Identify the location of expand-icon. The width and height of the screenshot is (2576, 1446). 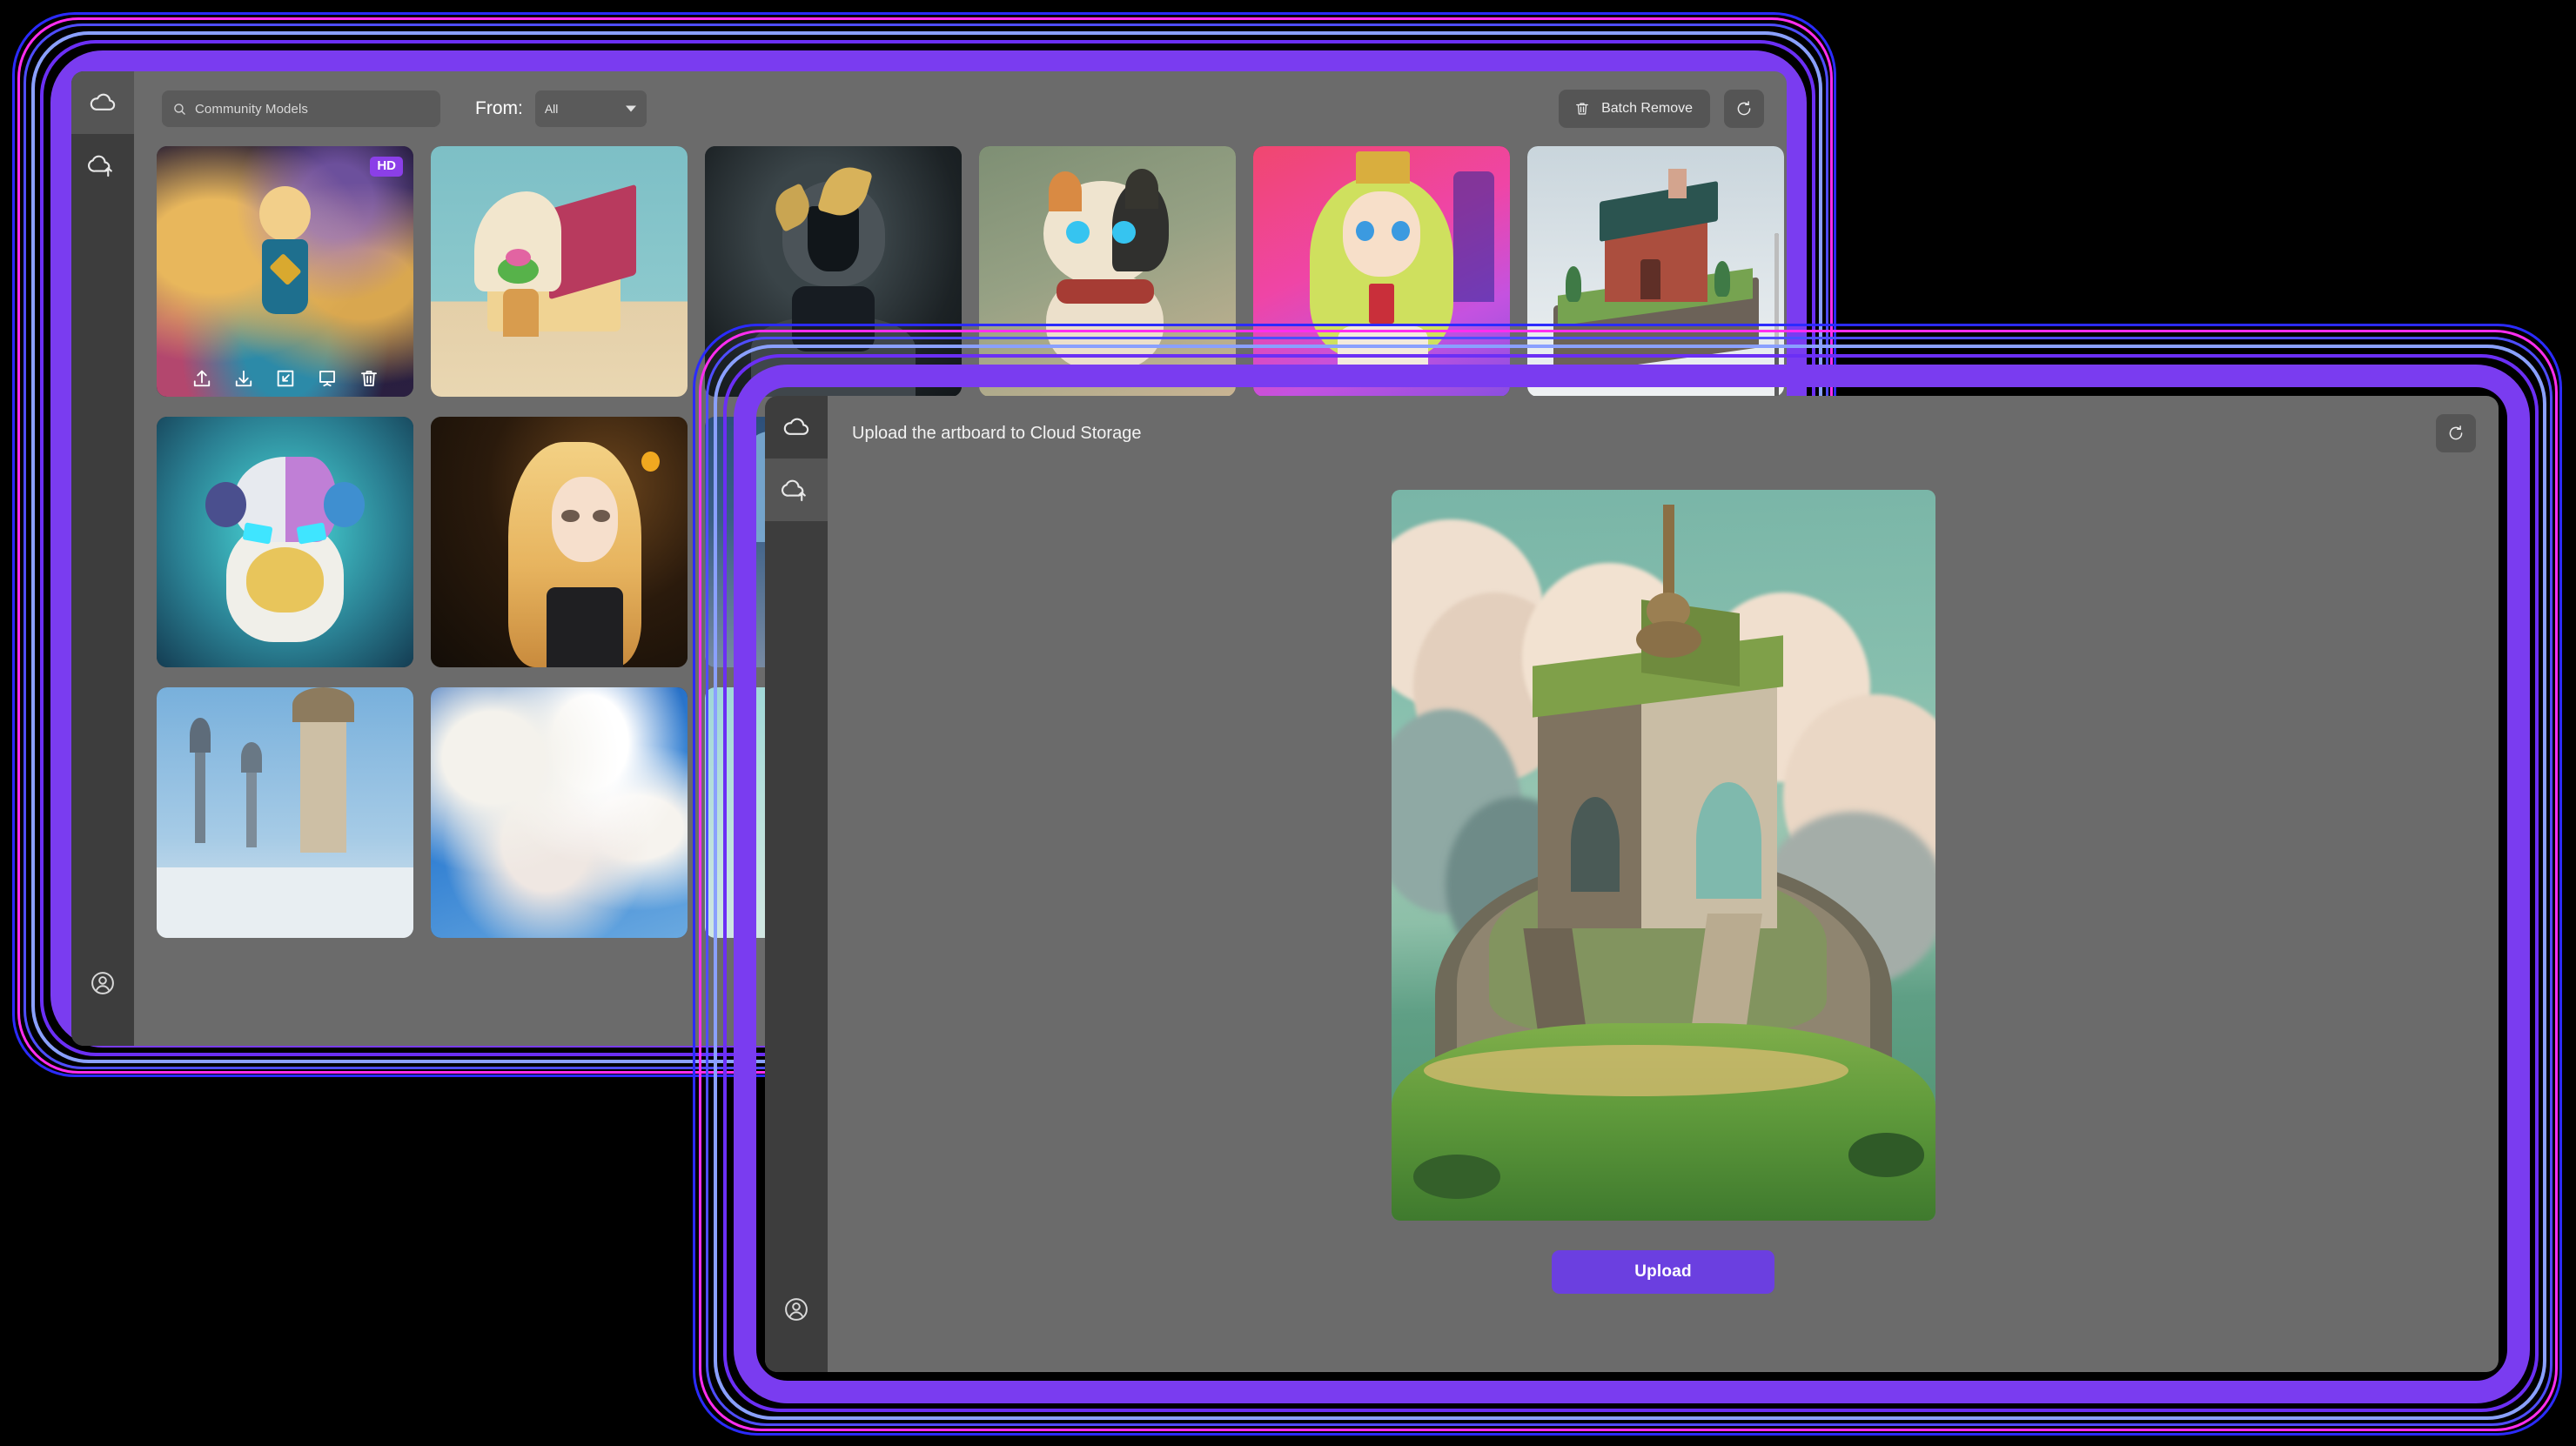
(285, 378).